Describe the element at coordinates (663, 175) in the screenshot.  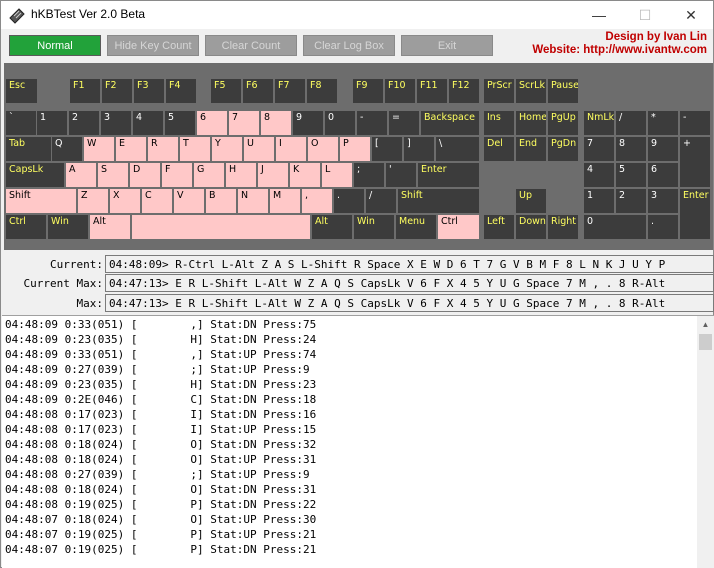
I see `key-numpad-6: 6` at that location.